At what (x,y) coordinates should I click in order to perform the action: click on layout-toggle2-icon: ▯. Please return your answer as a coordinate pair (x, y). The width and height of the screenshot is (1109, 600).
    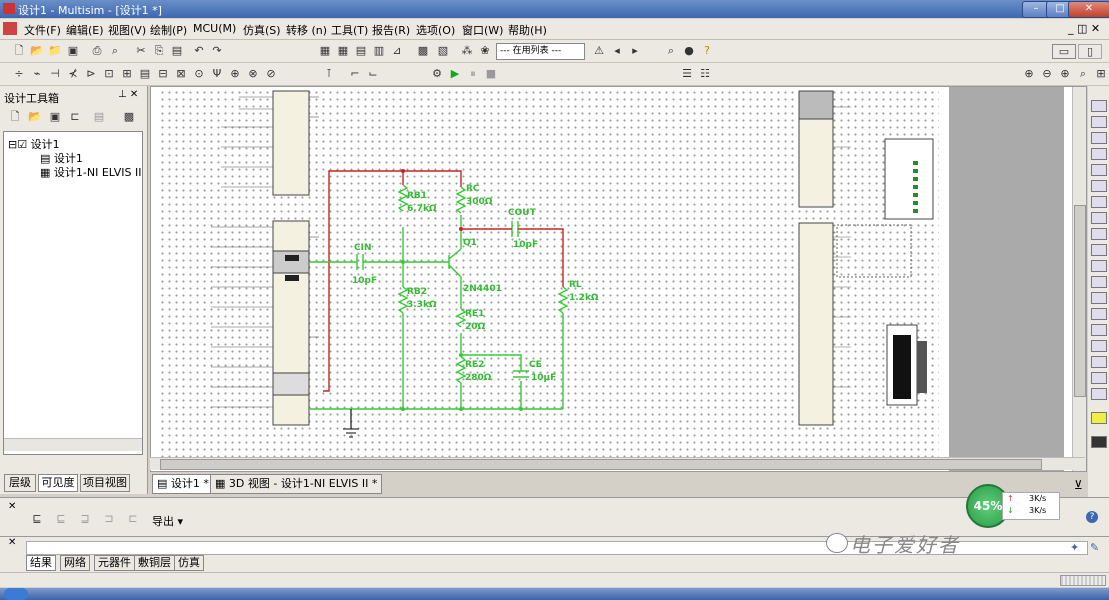
    Looking at the image, I should click on (1090, 51).